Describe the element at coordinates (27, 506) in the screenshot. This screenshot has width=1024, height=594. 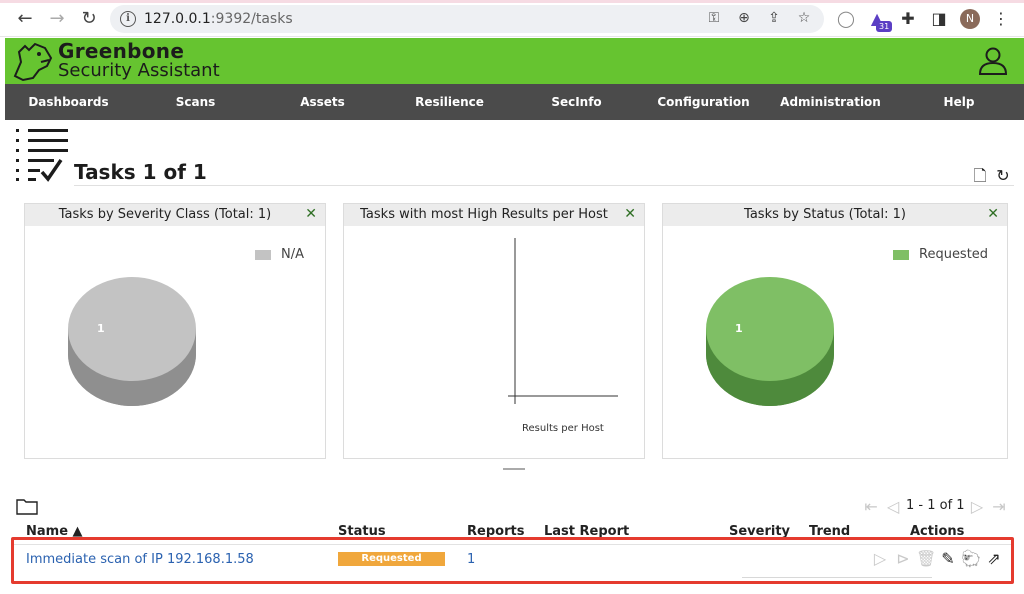
I see `folder-icon` at that location.